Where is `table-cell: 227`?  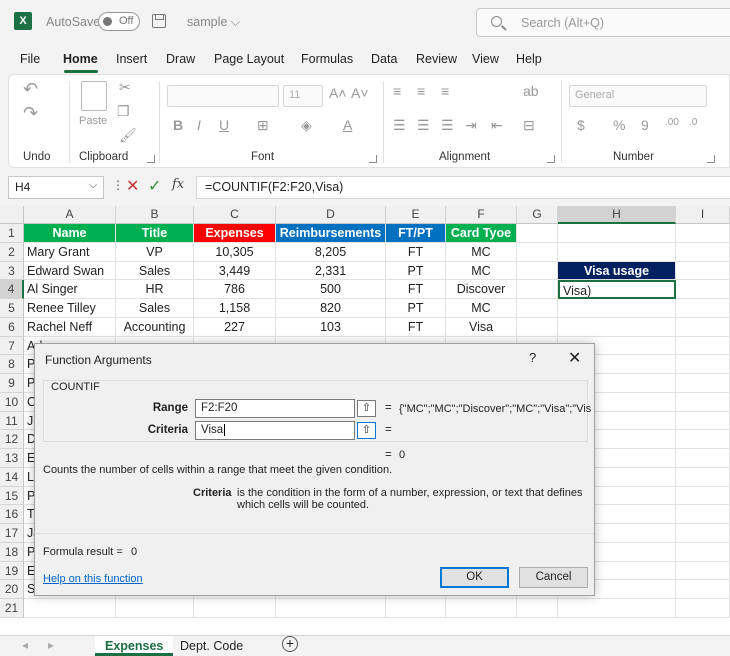 table-cell: 227 is located at coordinates (235, 327).